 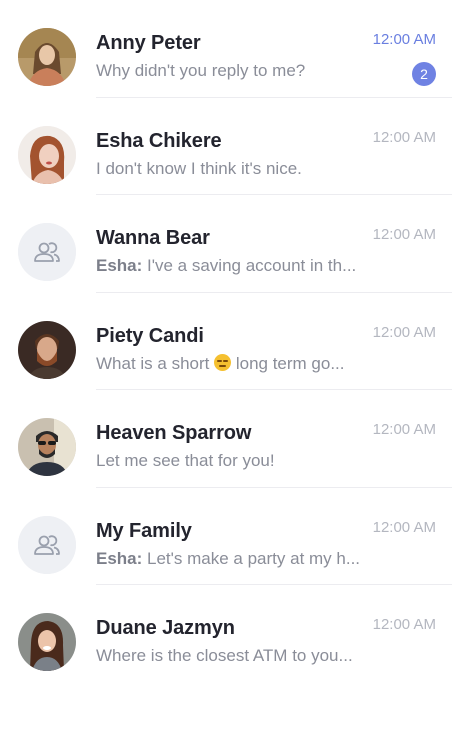 What do you see at coordinates (153, 238) in the screenshot?
I see `chat-name: Wanna Bear` at bounding box center [153, 238].